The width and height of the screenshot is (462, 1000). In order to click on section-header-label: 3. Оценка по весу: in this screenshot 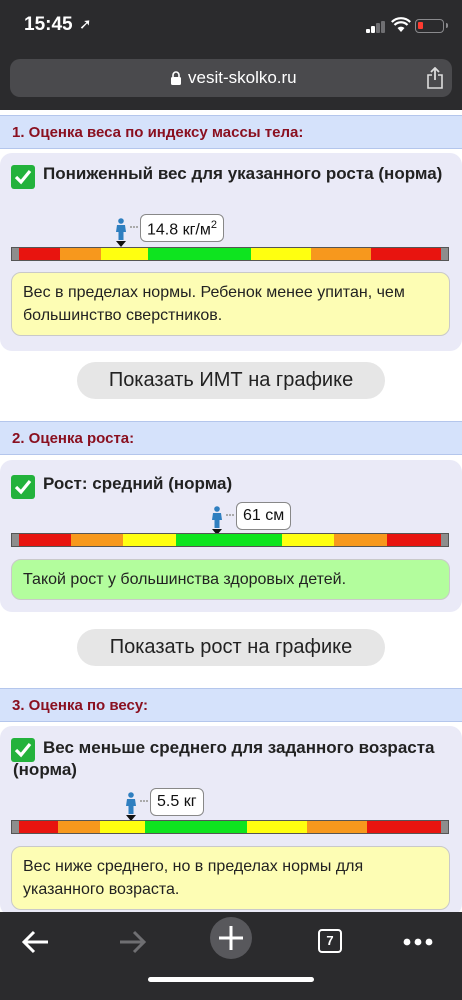, I will do `click(80, 705)`.